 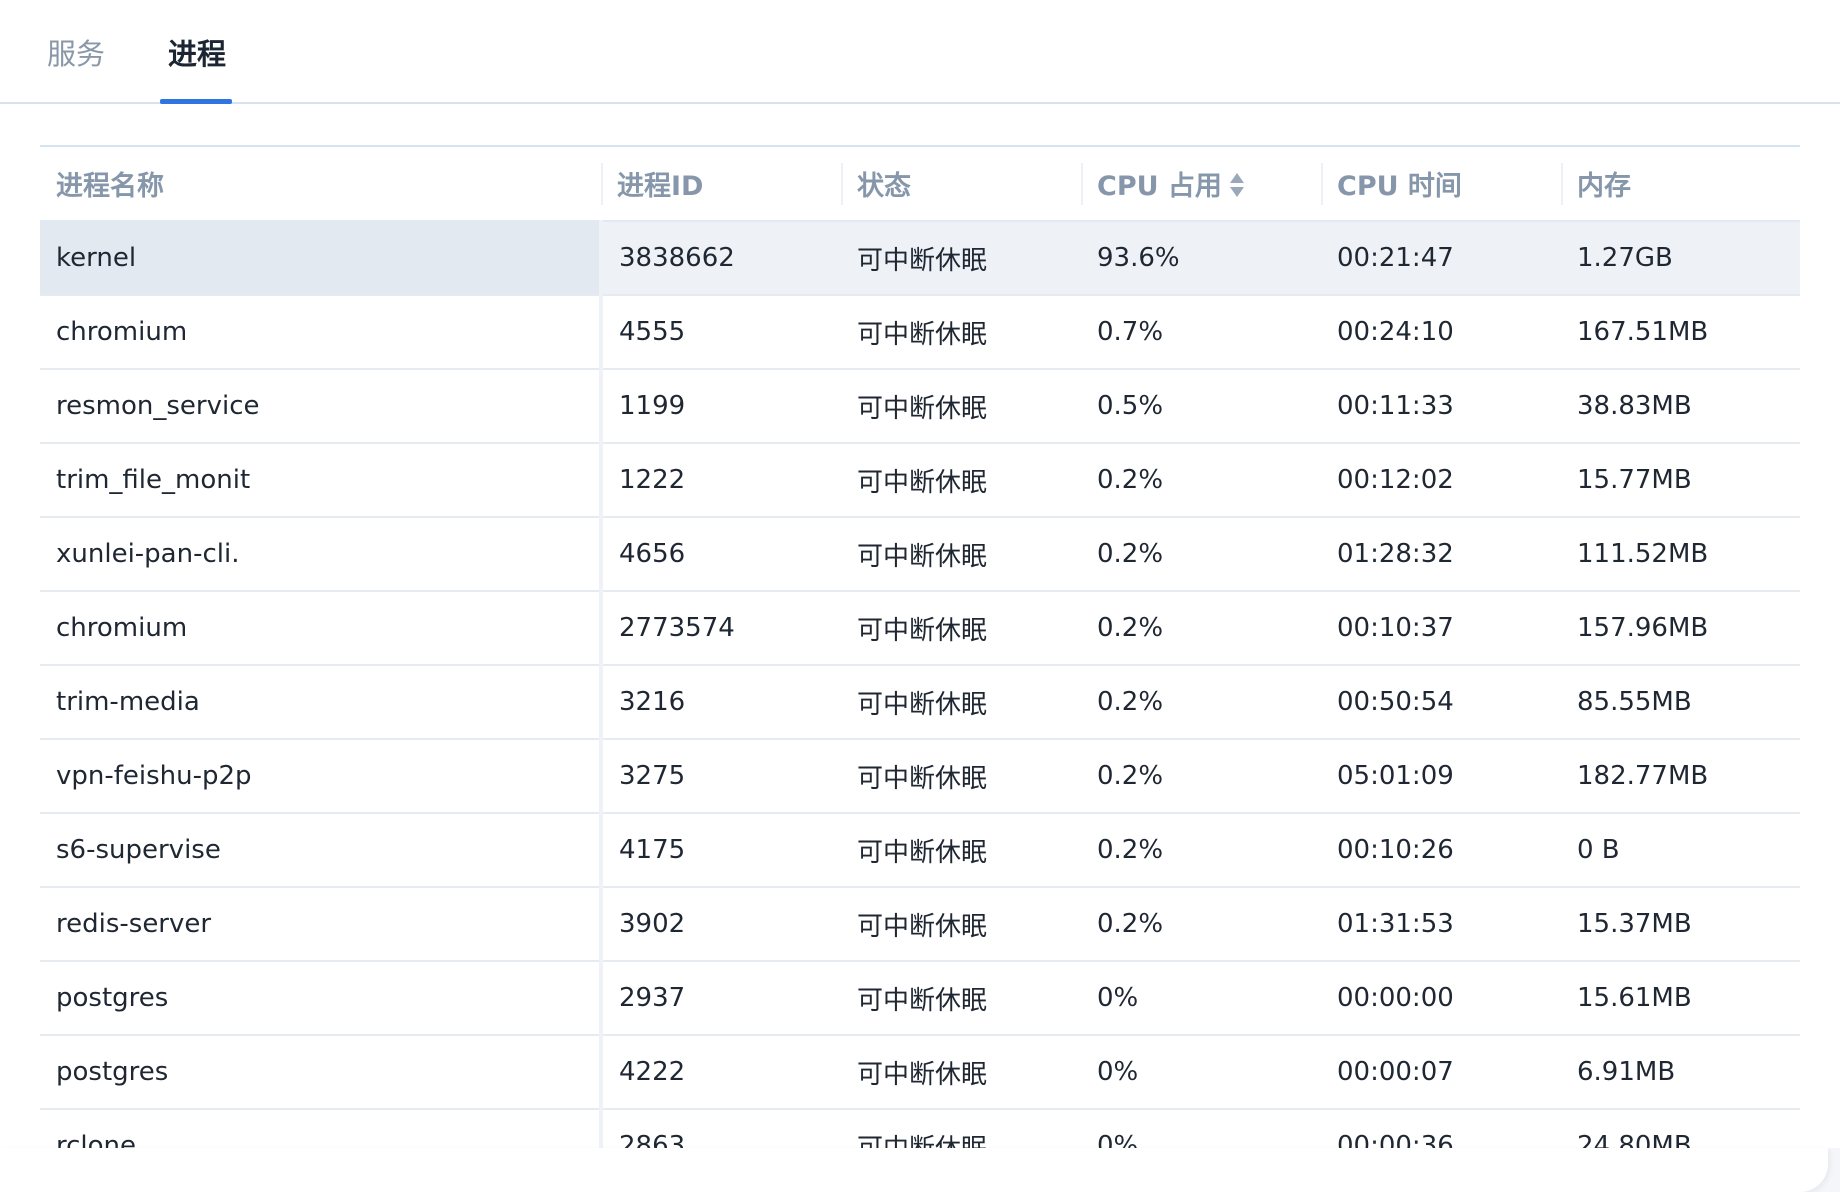 What do you see at coordinates (1441, 924) in the screenshot?
I see `cpu-time-cell: 01:31:53` at bounding box center [1441, 924].